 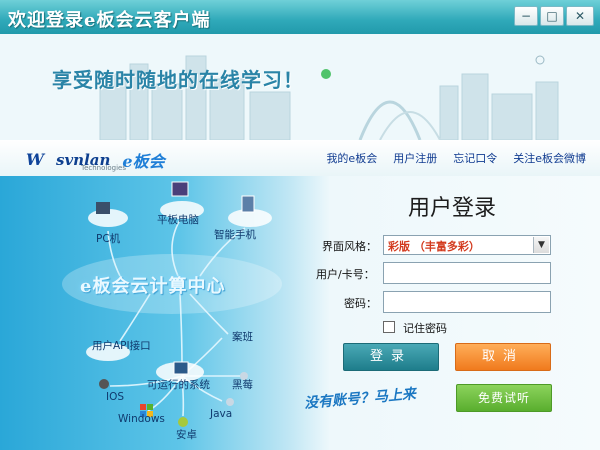 What do you see at coordinates (121, 346) in the screenshot?
I see `node-api: 用户API接口` at bounding box center [121, 346].